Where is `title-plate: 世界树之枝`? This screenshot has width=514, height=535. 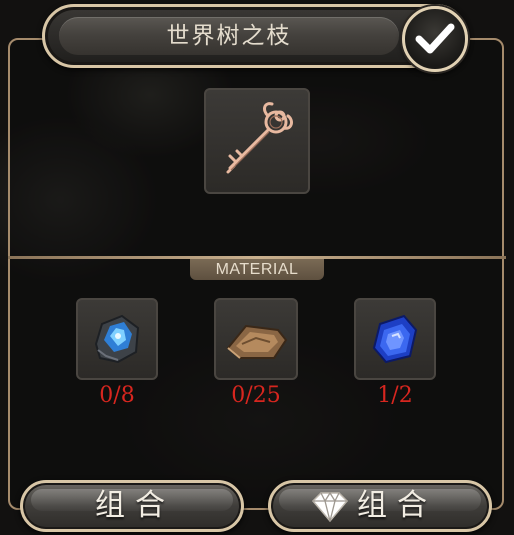 title-plate: 世界树之枝 is located at coordinates (229, 36).